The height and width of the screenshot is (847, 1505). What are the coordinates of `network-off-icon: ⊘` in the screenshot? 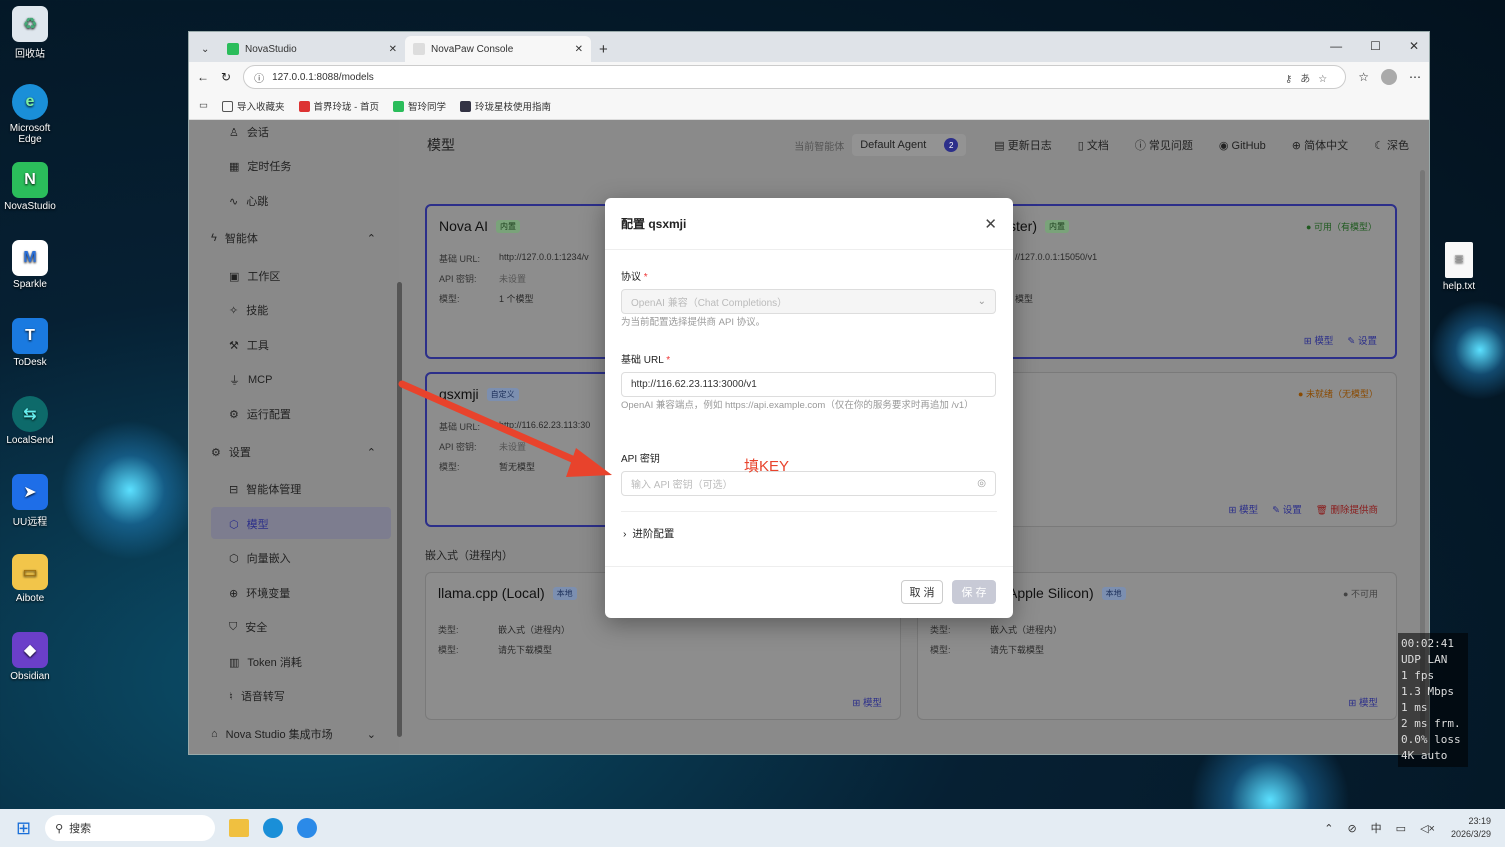 It's located at (1351, 828).